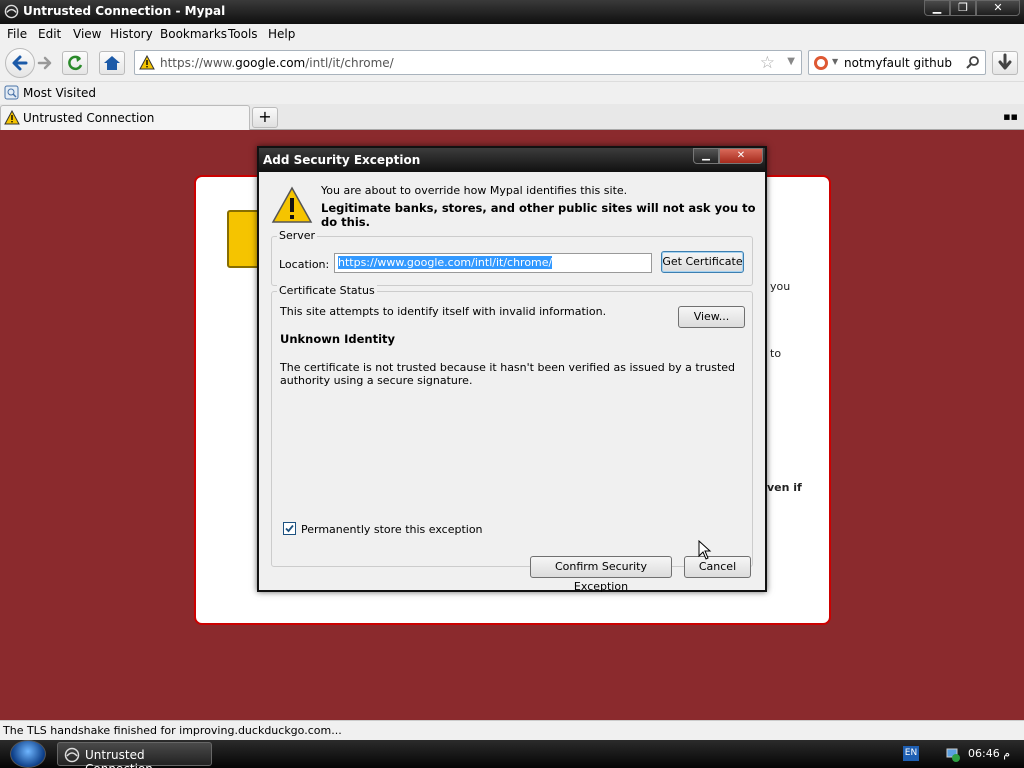  Describe the element at coordinates (702, 262) in the screenshot. I see `get-certificate-button: Get Certificate` at that location.